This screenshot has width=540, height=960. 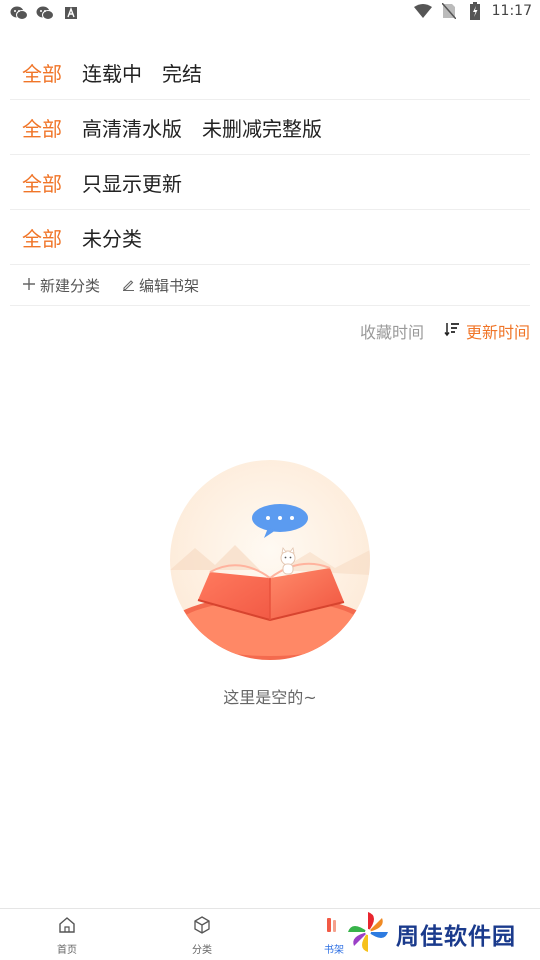 I want to click on filter-row-version: 全部 高清清水版 未删减完整版, so click(x=270, y=127).